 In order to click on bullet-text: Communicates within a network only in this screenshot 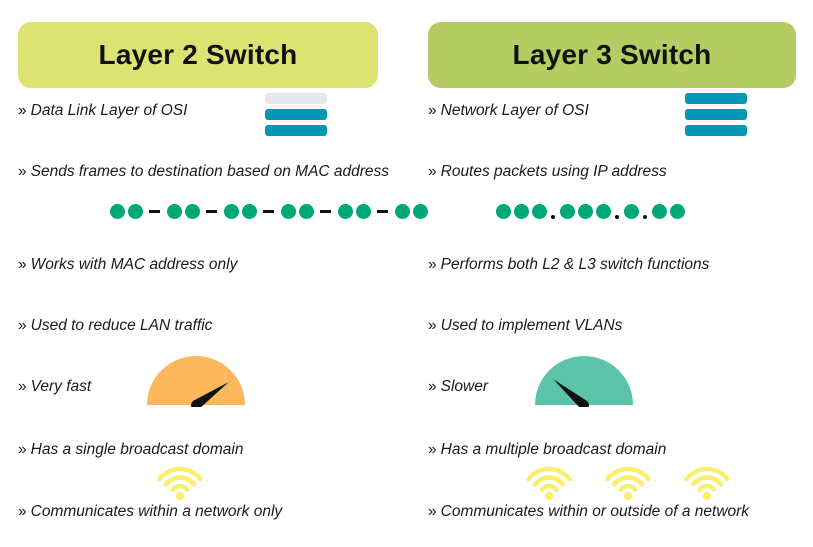, I will do `click(156, 511)`.